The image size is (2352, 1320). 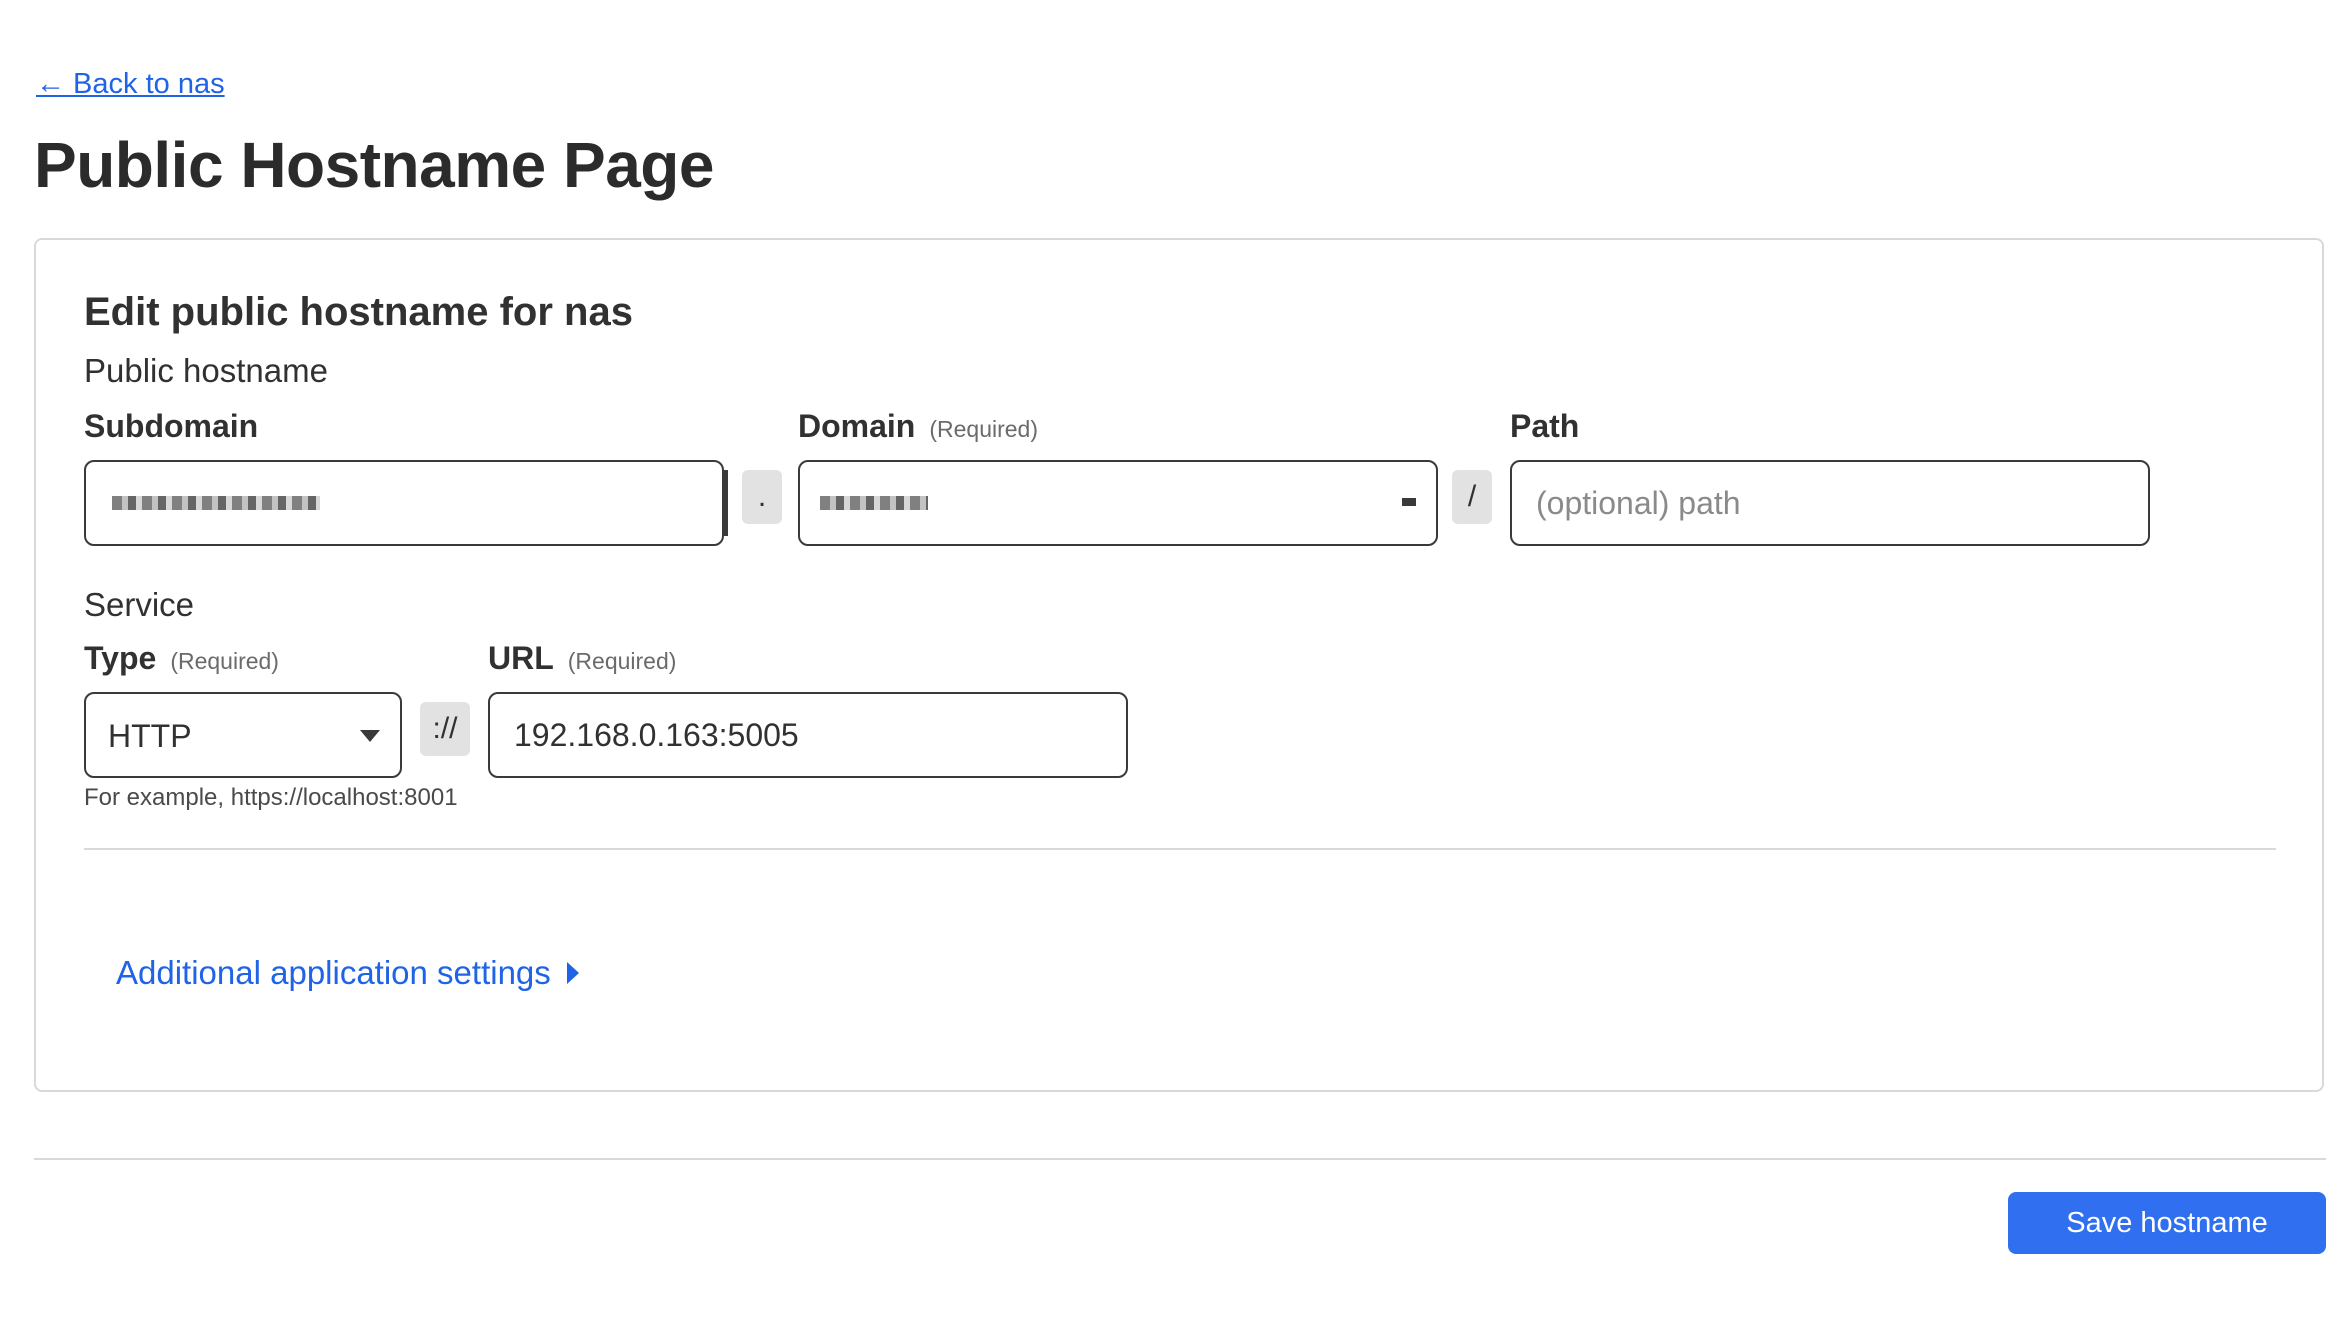 I want to click on url-hint: For example, https://localhost:8001, so click(x=271, y=797).